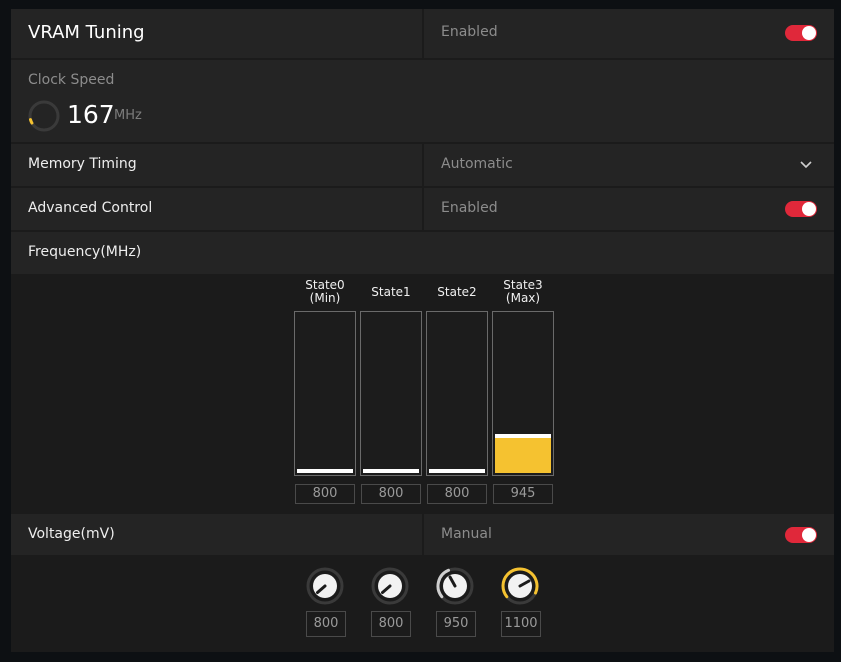 This screenshot has width=841, height=662. Describe the element at coordinates (325, 393) in the screenshot. I see `state0-slider` at that location.